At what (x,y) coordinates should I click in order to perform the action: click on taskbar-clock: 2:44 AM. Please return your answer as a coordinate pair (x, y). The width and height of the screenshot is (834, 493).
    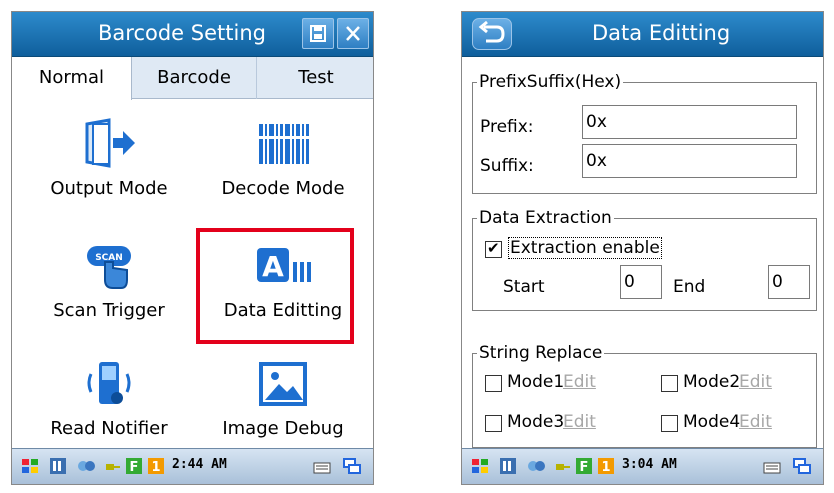
    Looking at the image, I should click on (199, 464).